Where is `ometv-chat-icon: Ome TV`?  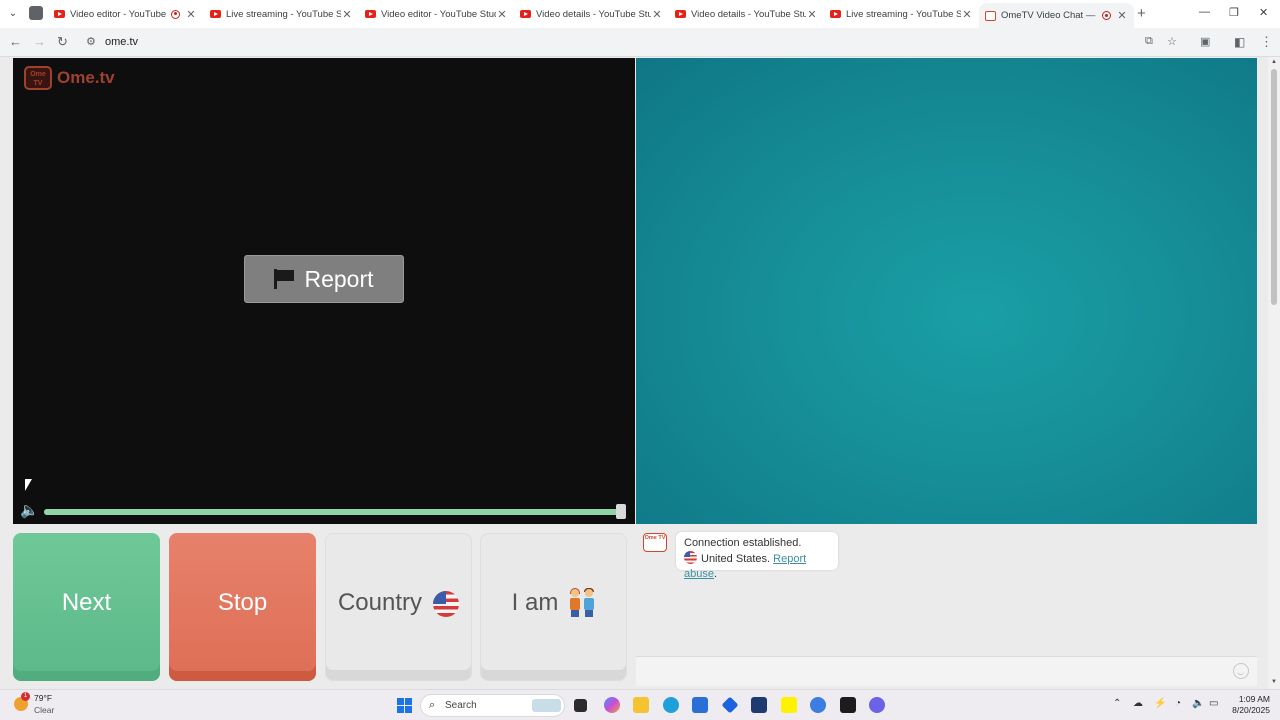 ometv-chat-icon: Ome TV is located at coordinates (655, 542).